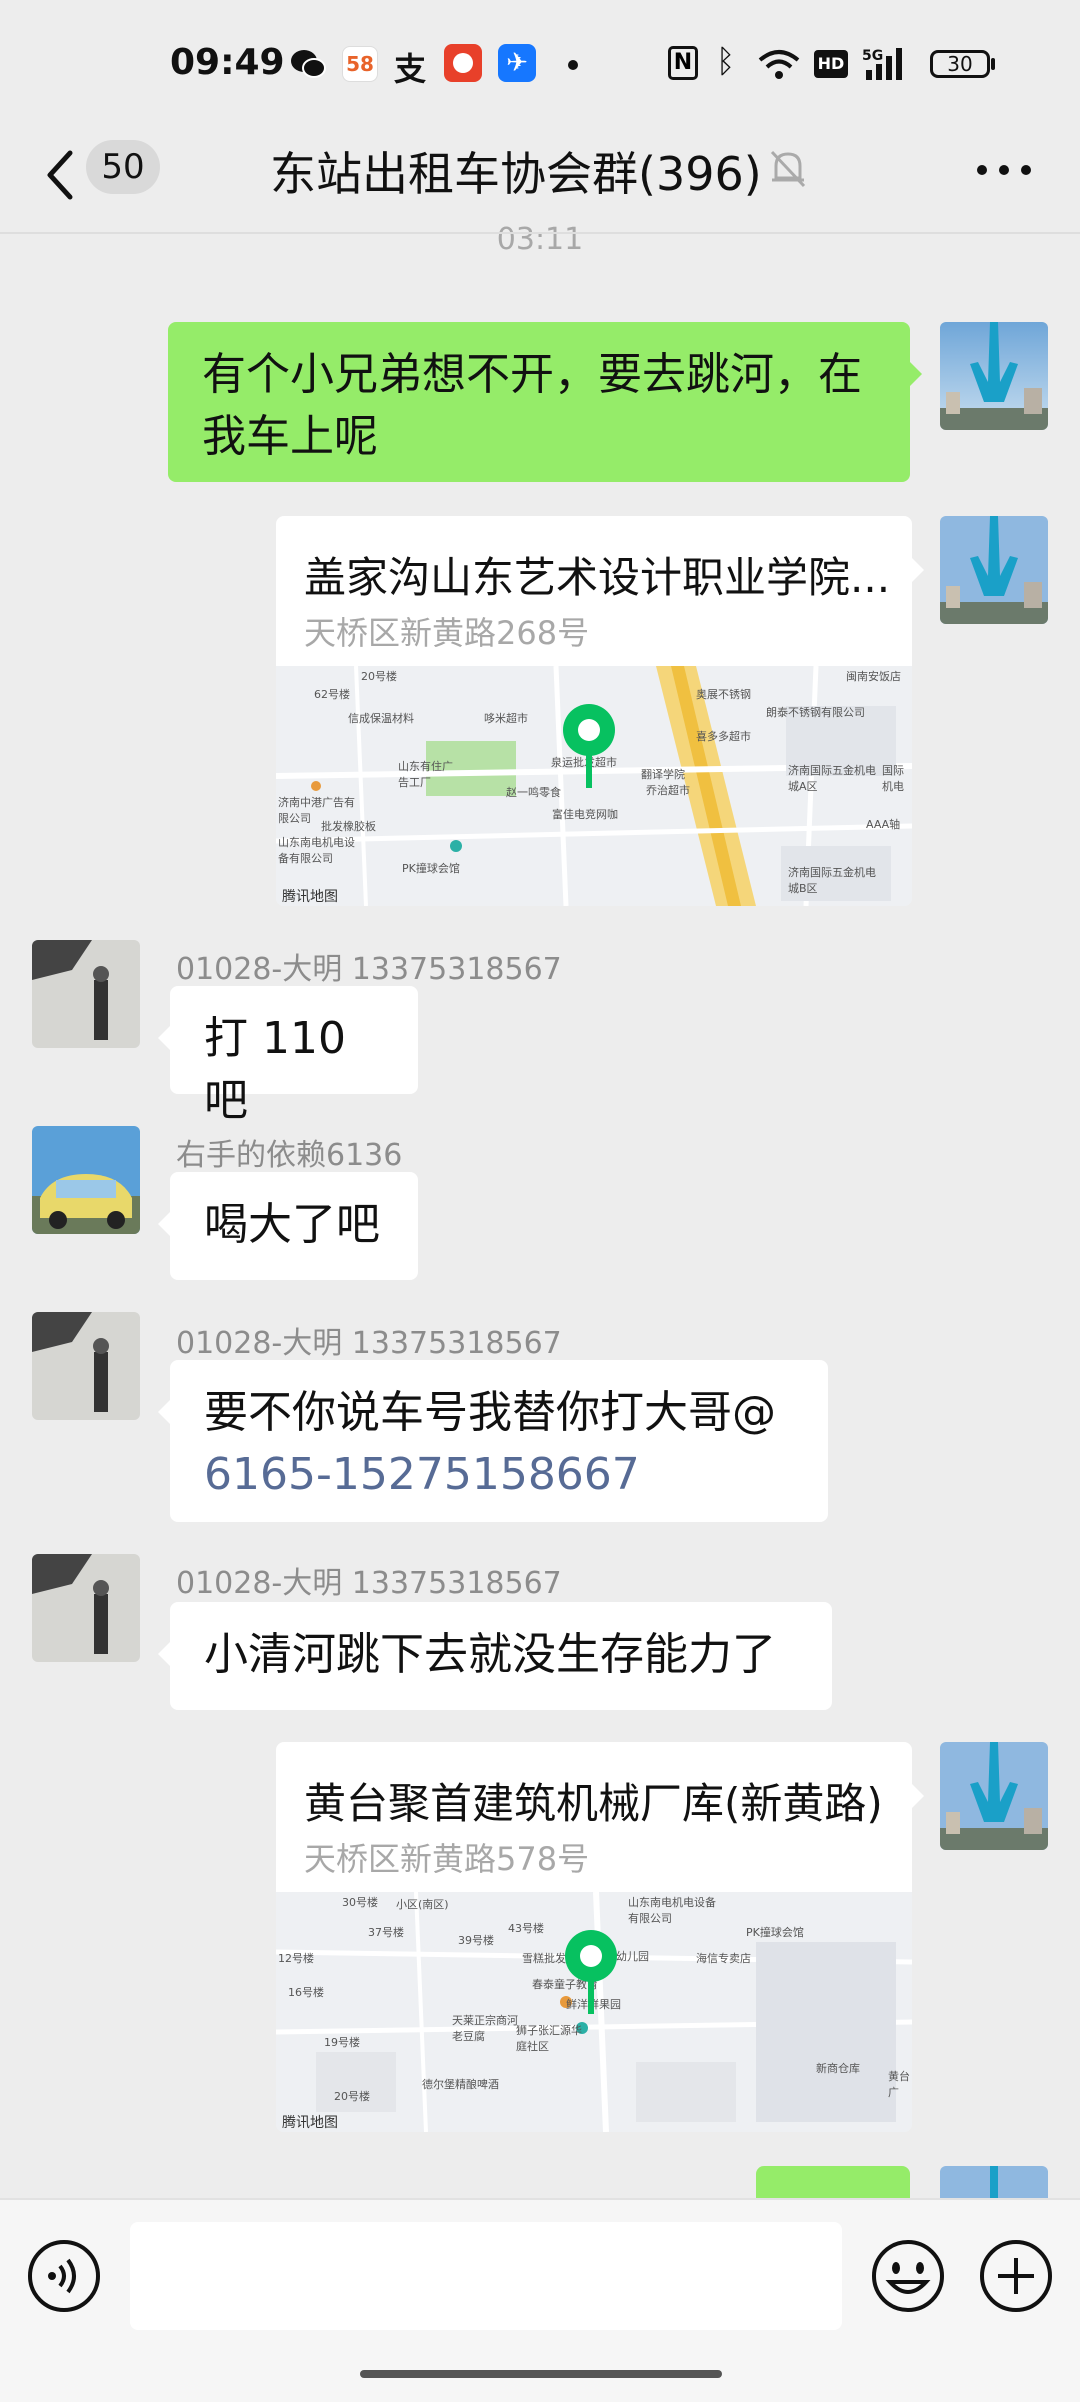  What do you see at coordinates (540, 237) in the screenshot?
I see `message-timestamp: 03:11` at bounding box center [540, 237].